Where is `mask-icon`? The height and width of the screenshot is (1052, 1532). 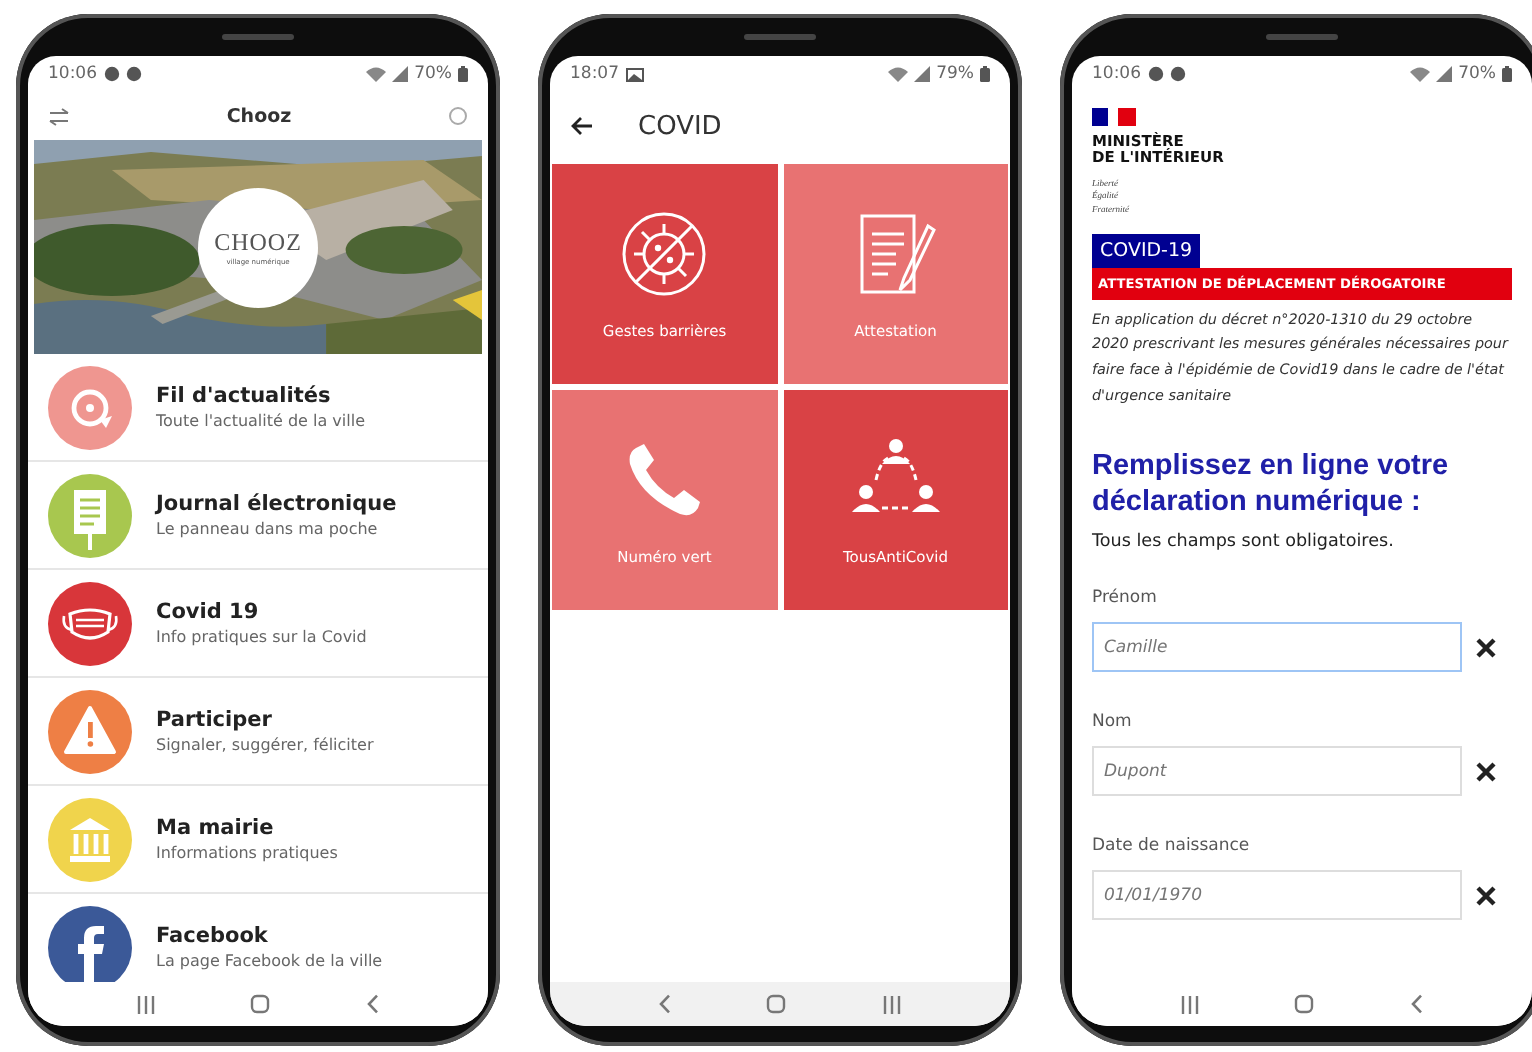
mask-icon is located at coordinates (90, 623).